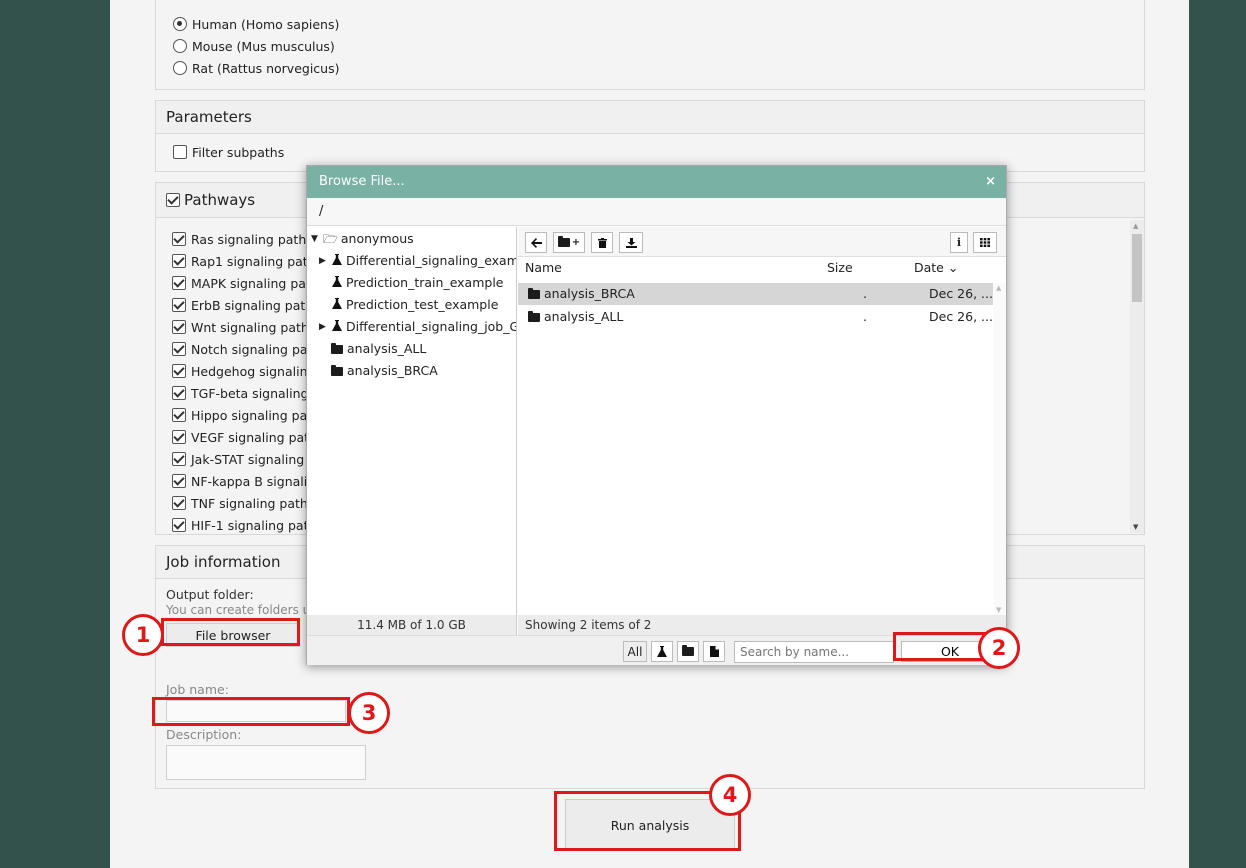  I want to click on tree-item: ▶ Differential_signaling_example, so click(417, 261).